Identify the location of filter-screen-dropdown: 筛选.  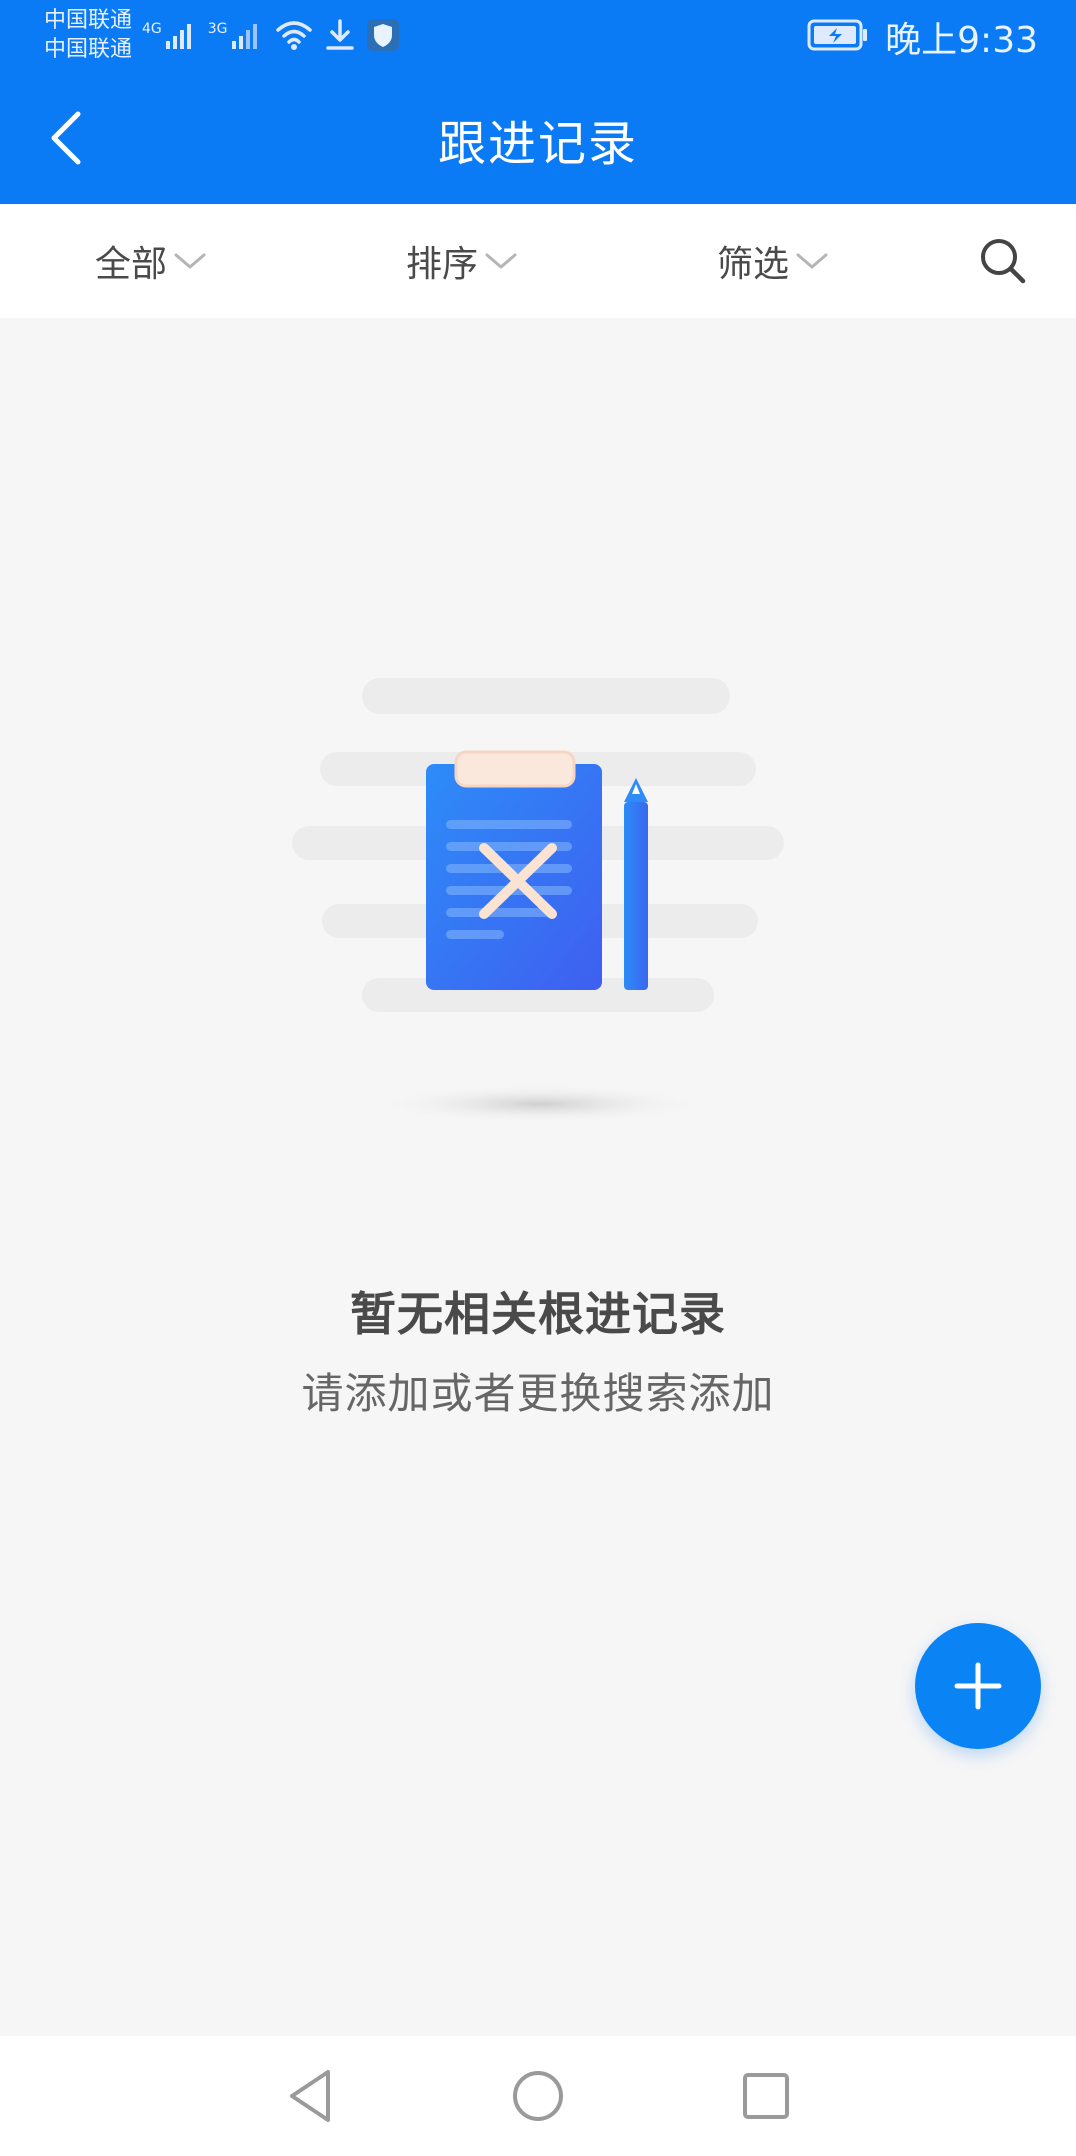
(773, 261).